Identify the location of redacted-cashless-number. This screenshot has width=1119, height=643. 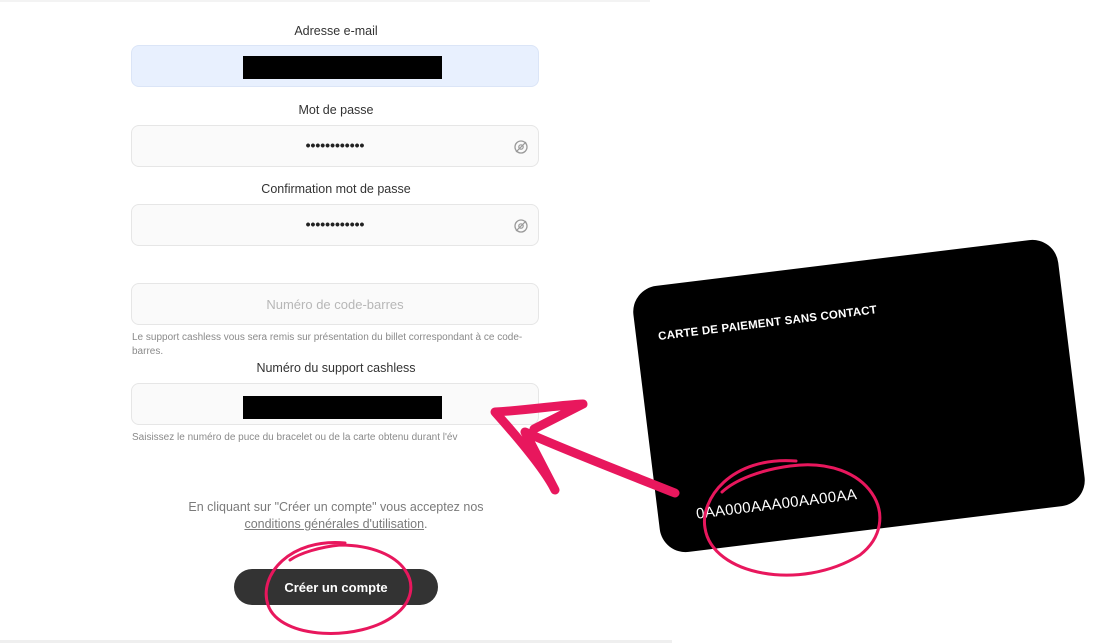
(342, 407).